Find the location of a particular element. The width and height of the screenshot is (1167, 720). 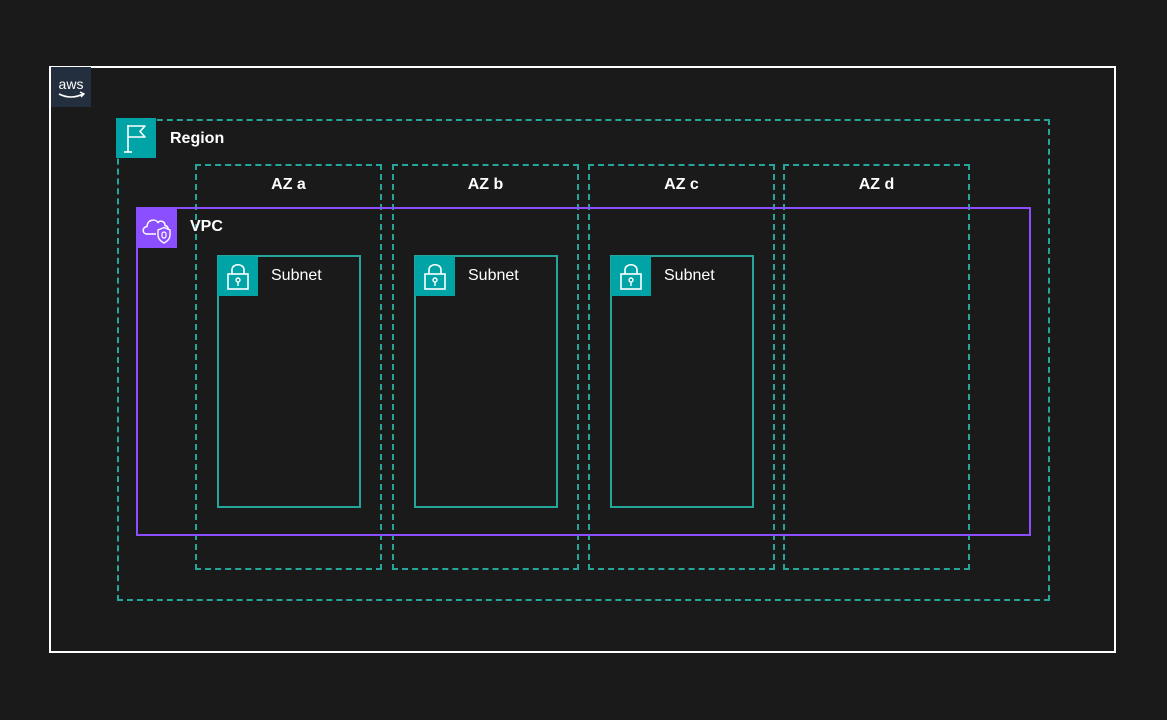

subnet-1-label: Subnet is located at coordinates (296, 275).